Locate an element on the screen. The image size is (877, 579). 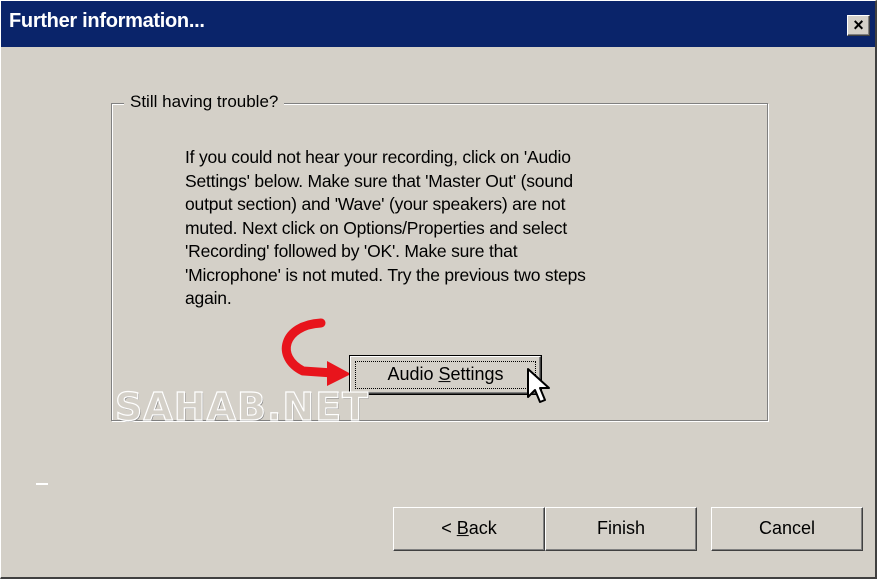
audio-settings-label-suffix: ettings is located at coordinates (477, 374).